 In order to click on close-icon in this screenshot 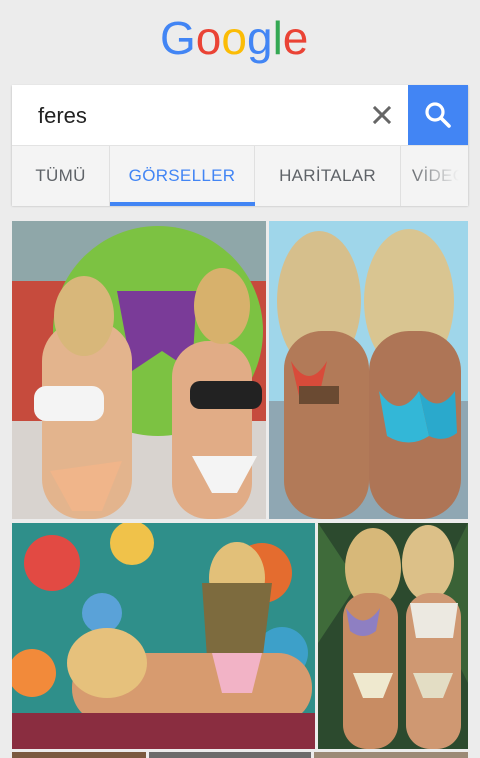, I will do `click(382, 115)`.